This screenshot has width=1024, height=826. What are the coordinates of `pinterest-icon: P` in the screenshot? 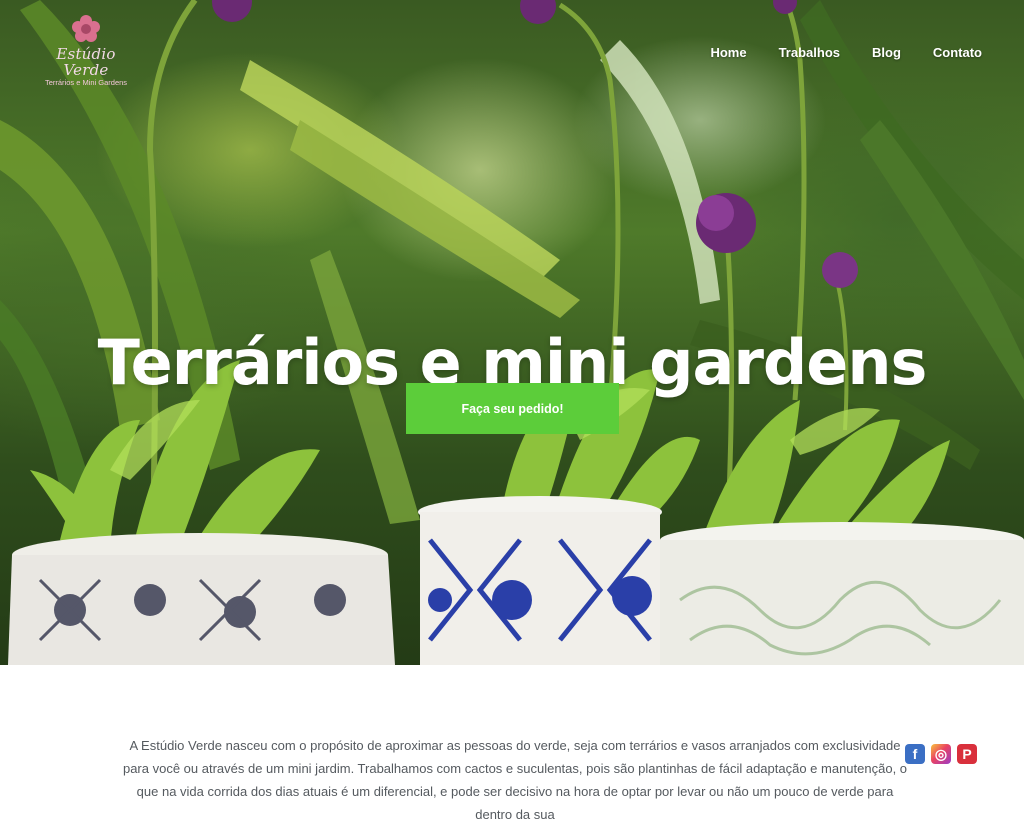 It's located at (967, 754).